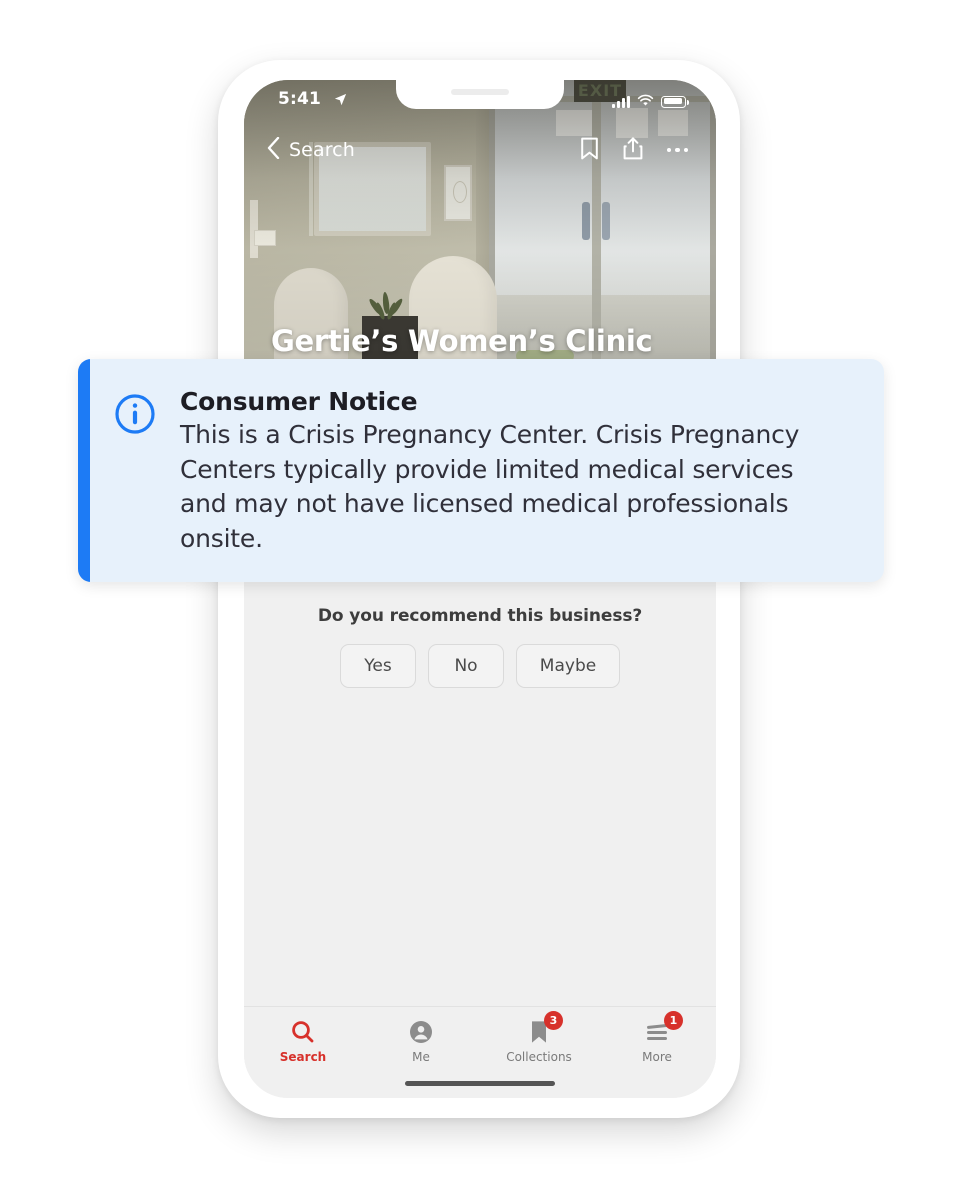 The height and width of the screenshot is (1183, 960). Describe the element at coordinates (303, 1057) in the screenshot. I see `tab-label: Search` at that location.